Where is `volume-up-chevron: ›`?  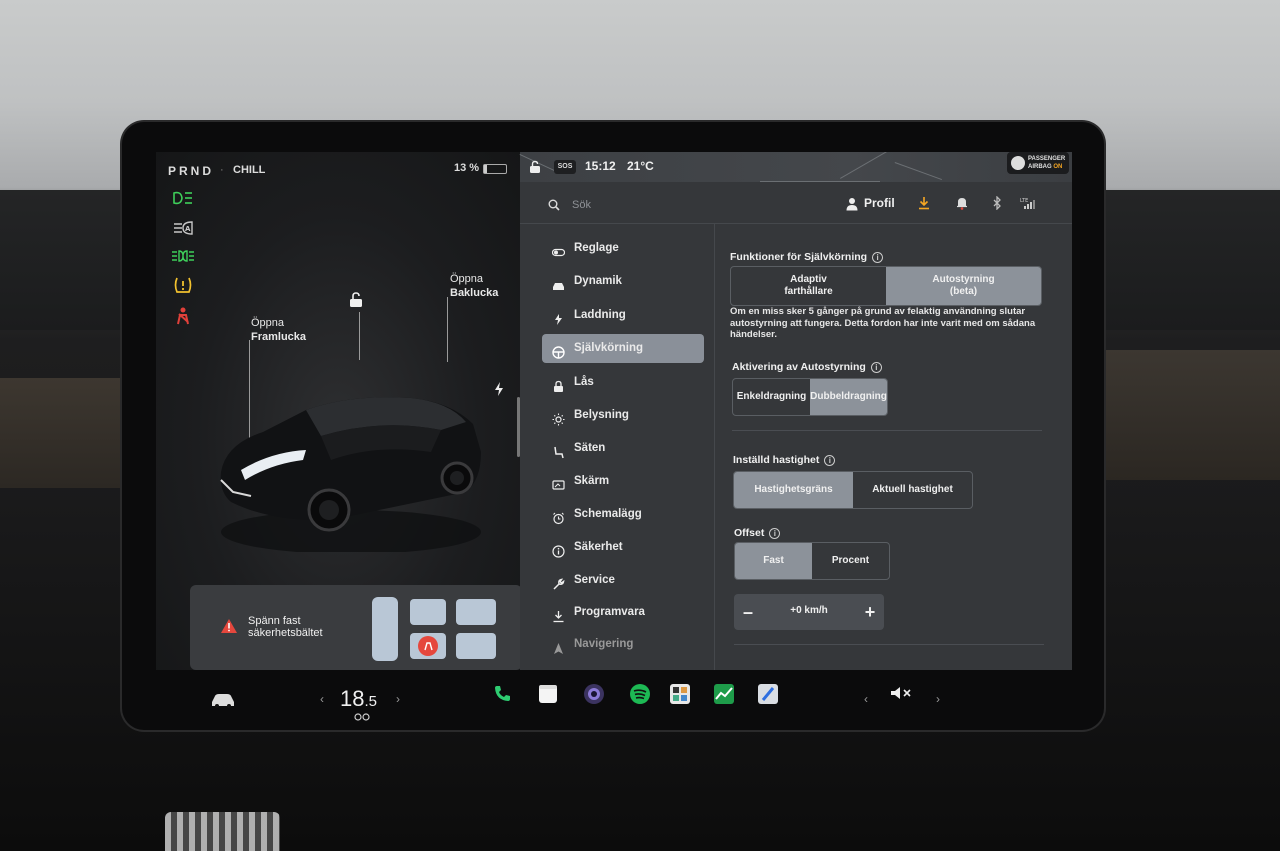
volume-up-chevron: › is located at coordinates (938, 699).